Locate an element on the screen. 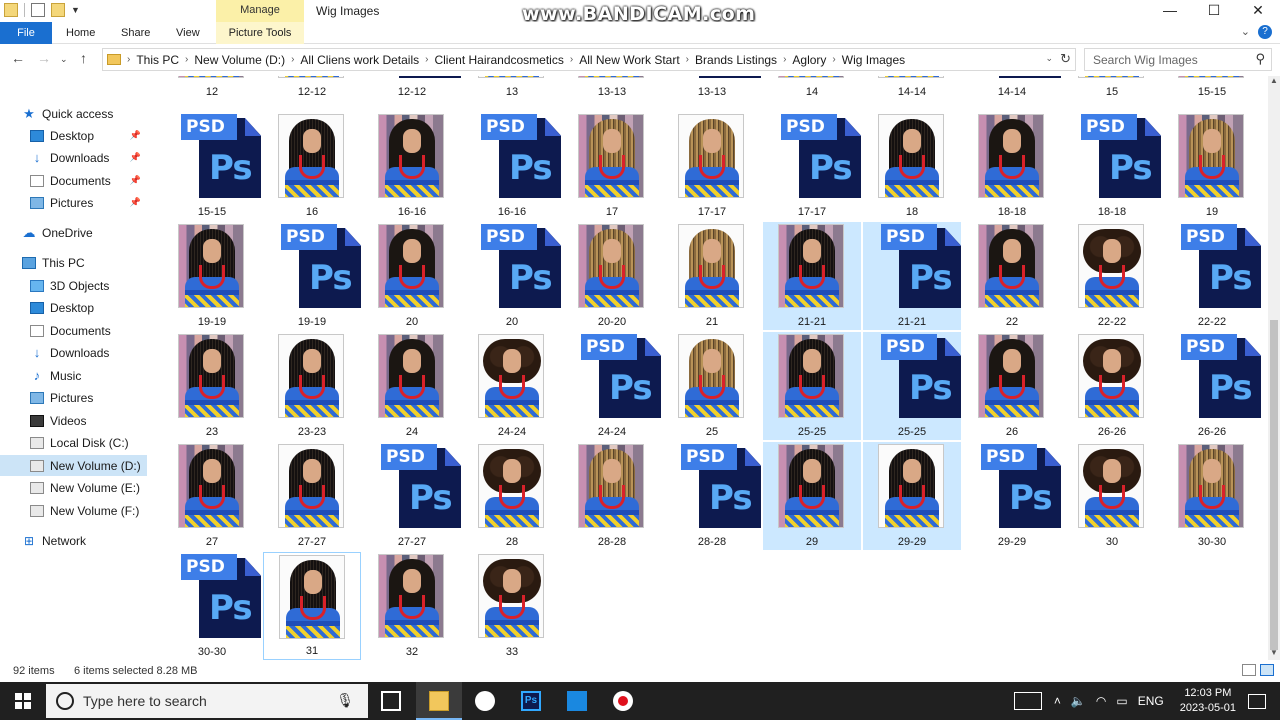  tab-view: View is located at coordinates (188, 33).